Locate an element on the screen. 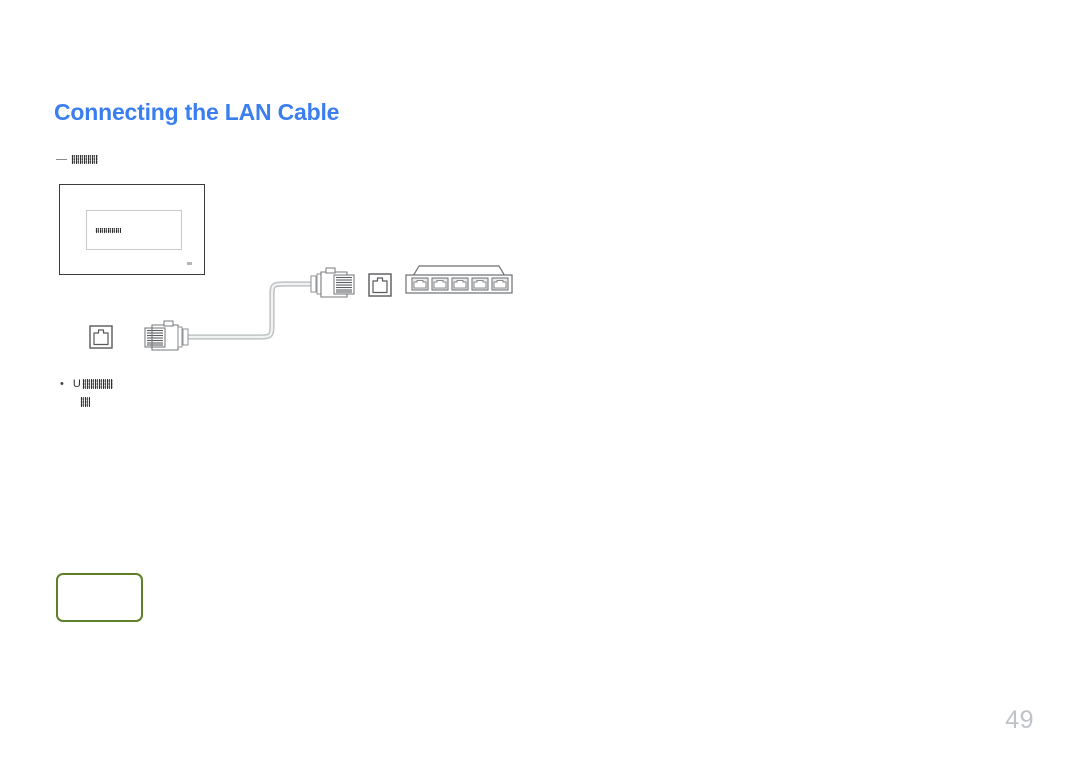 The image size is (1080, 763). rj45-plug-upper is located at coordinates (332, 282).